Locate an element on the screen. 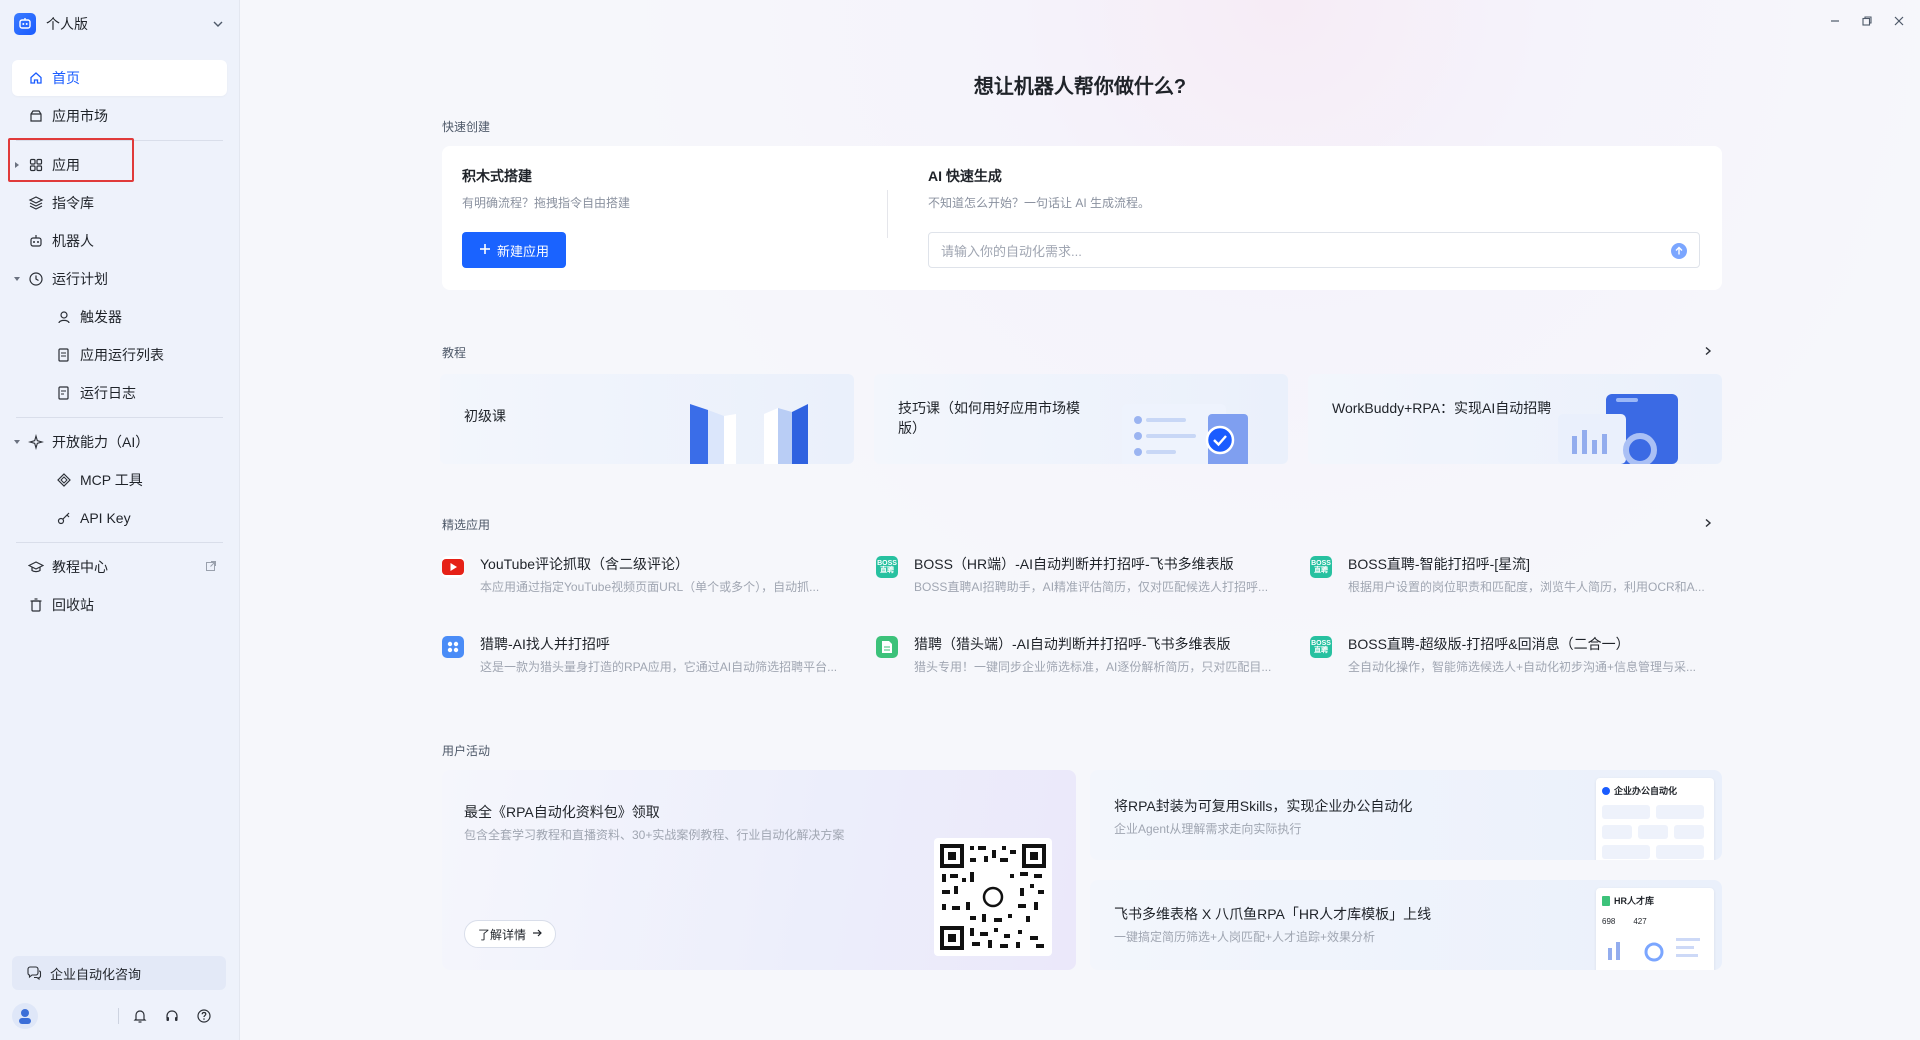 This screenshot has height=1040, width=1920. app-name: 猎聘（猎头端）-AI自动判断并打招呼-飞书多维表版 is located at coordinates (1072, 644).